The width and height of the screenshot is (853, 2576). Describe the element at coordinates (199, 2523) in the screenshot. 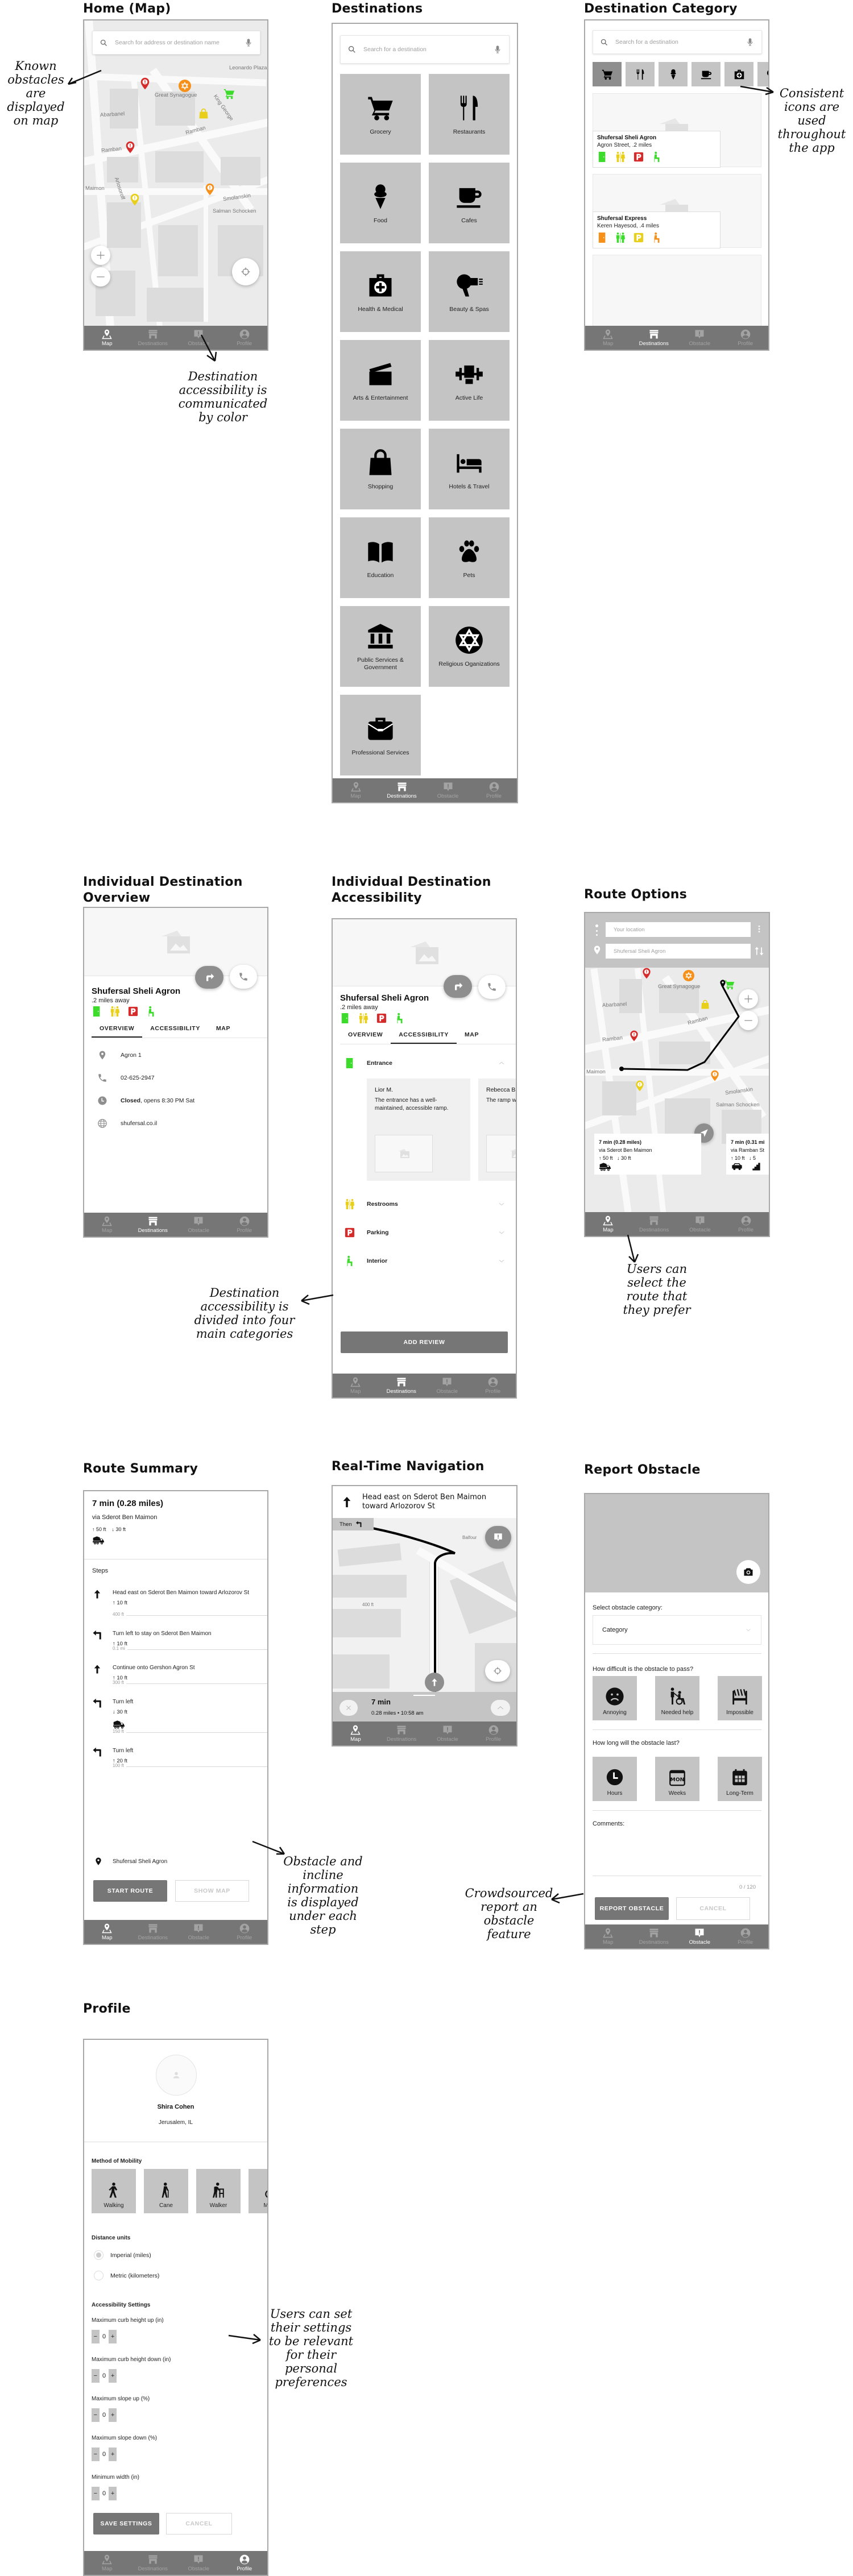

I see `cancel-settings-button: CANCEL` at that location.